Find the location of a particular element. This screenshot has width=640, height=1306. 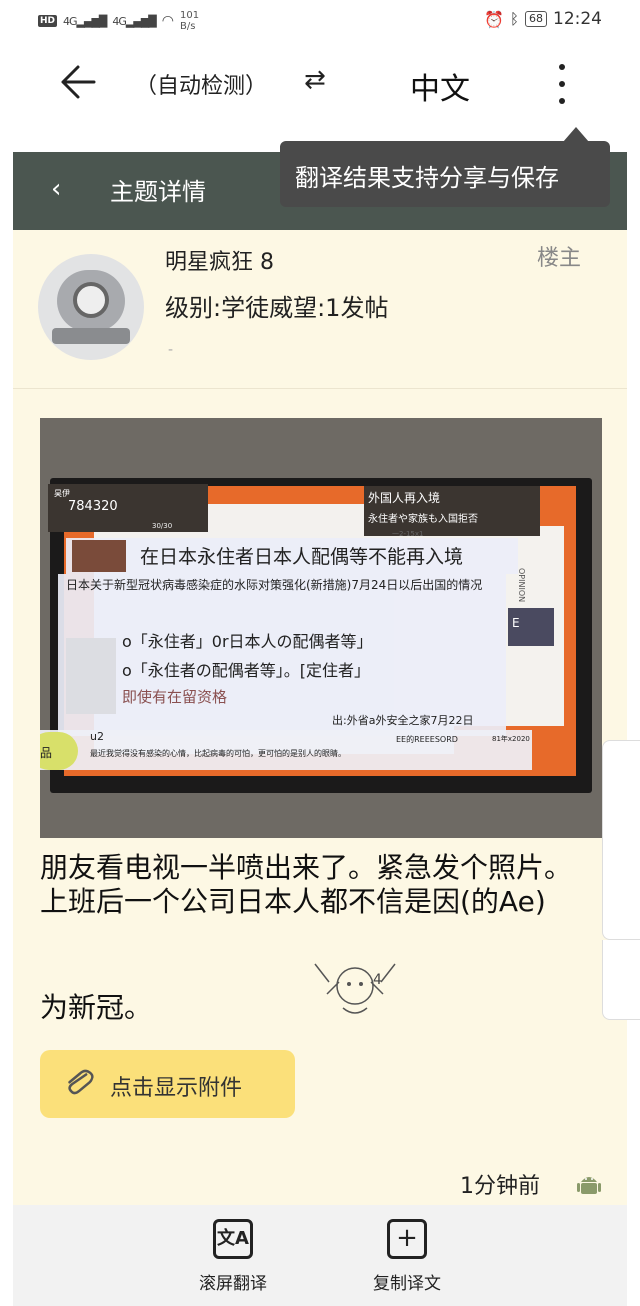

post-text-line-2: 上班后一个公司日本人都不信是因(的Ae) is located at coordinates (293, 901).